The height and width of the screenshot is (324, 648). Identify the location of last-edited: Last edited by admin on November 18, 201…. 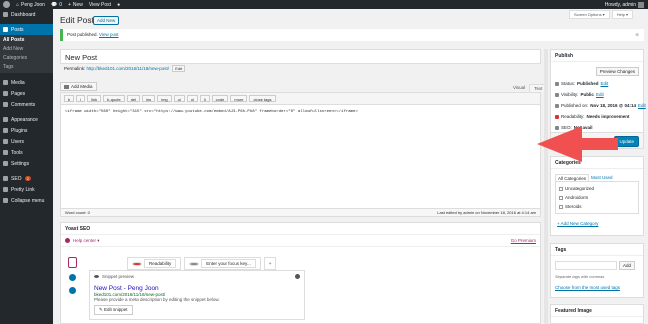
(486, 212).